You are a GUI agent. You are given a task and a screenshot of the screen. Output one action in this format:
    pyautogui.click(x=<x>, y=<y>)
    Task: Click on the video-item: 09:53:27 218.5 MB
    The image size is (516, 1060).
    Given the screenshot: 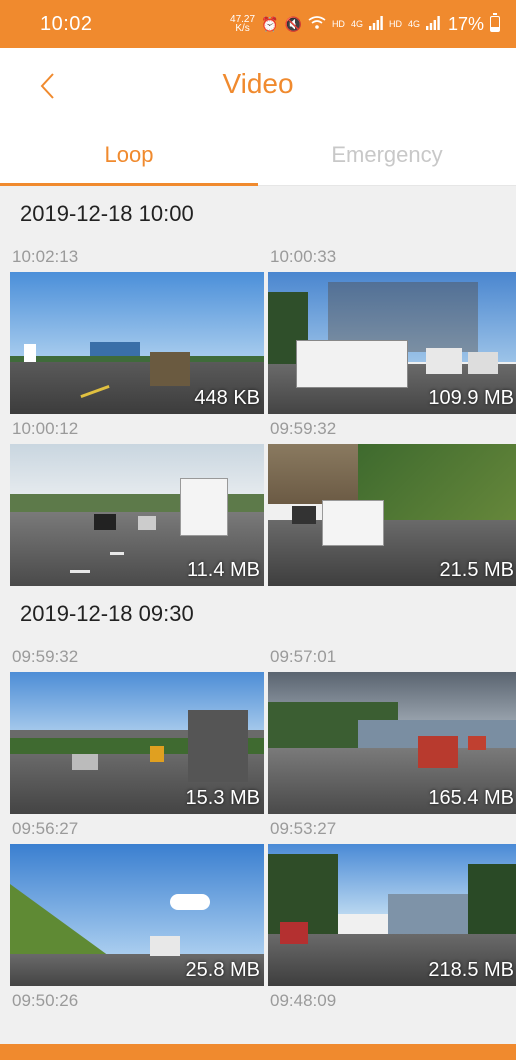 What is the action you would take?
    pyautogui.click(x=392, y=900)
    